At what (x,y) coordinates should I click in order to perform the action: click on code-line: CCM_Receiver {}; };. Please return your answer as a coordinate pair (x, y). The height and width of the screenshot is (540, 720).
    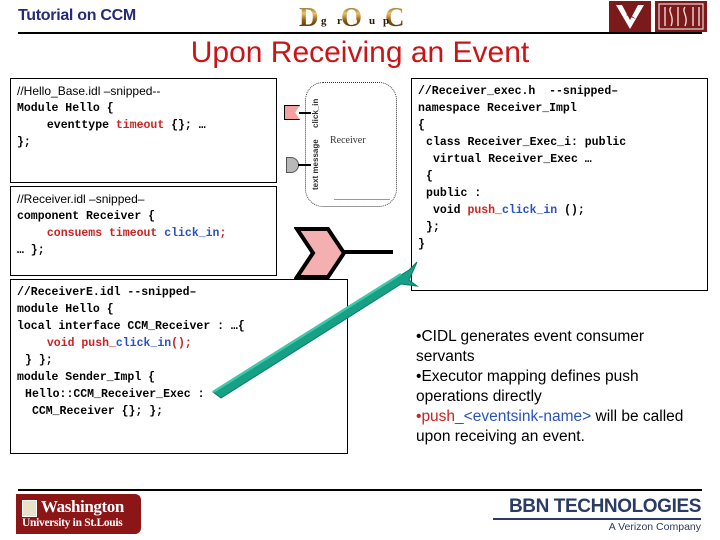
    Looking at the image, I should click on (179, 411).